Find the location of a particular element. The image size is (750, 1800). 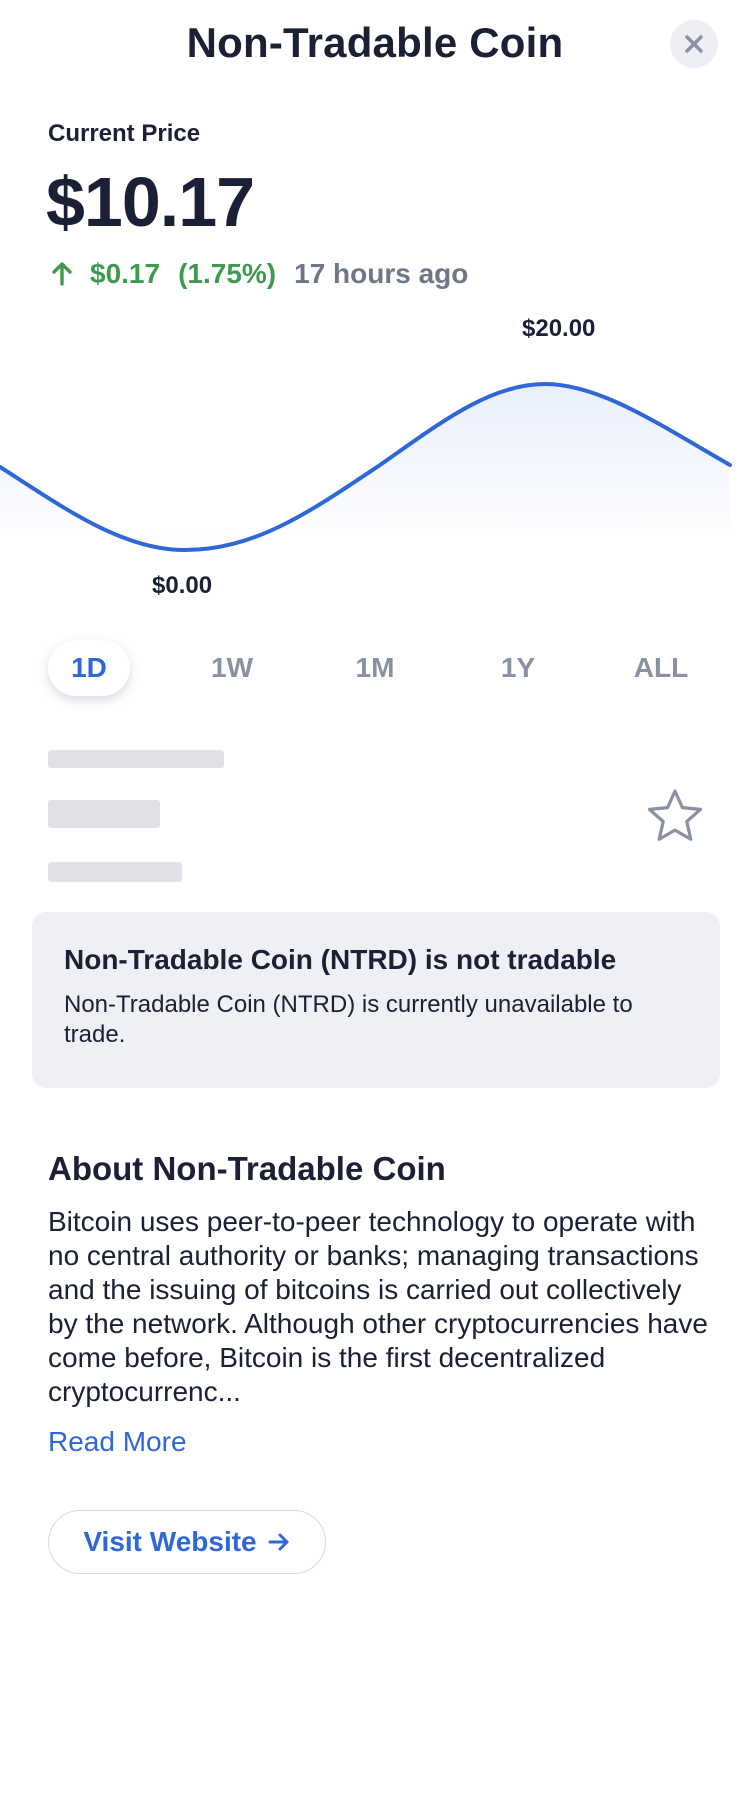

tab-1d: 1D is located at coordinates (89, 668).